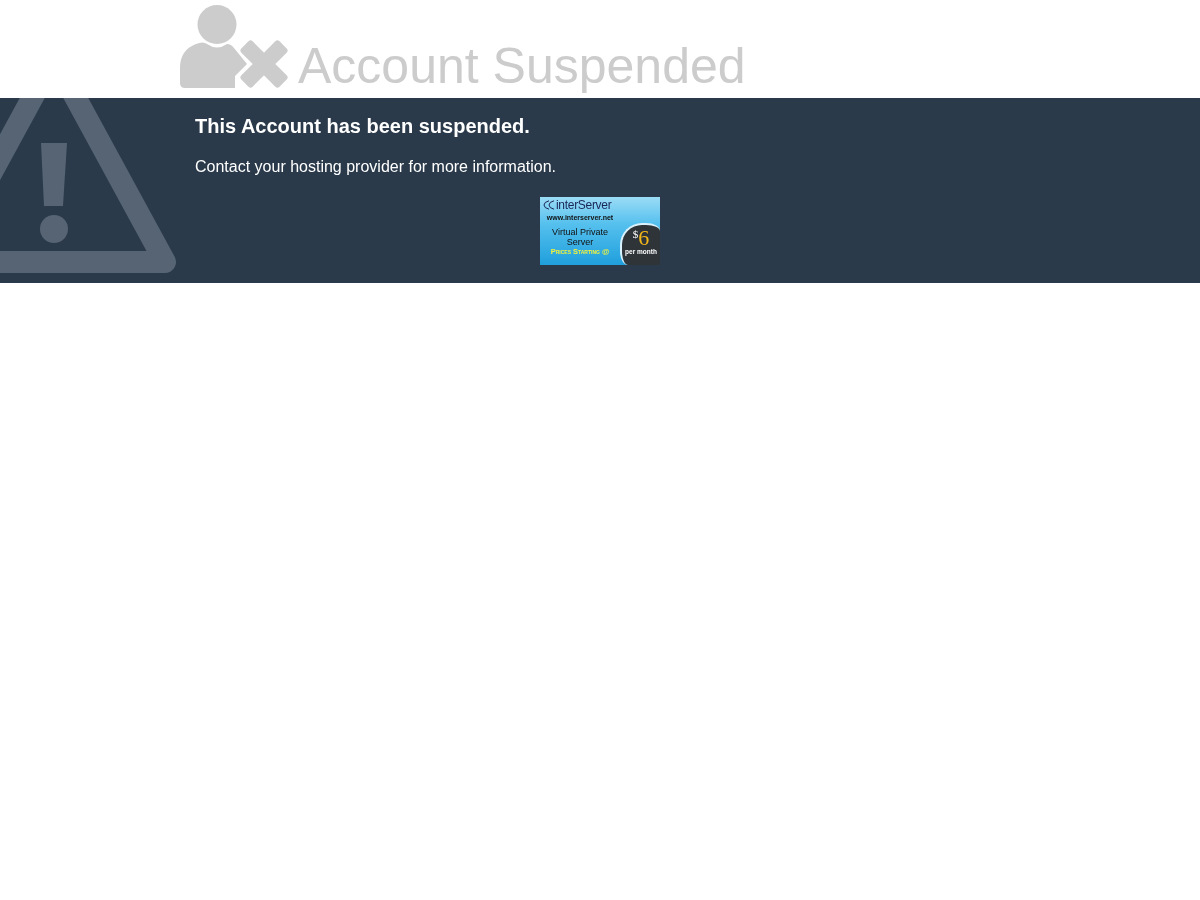 This screenshot has height=900, width=1200. I want to click on swoosh-icon, so click(549, 205).